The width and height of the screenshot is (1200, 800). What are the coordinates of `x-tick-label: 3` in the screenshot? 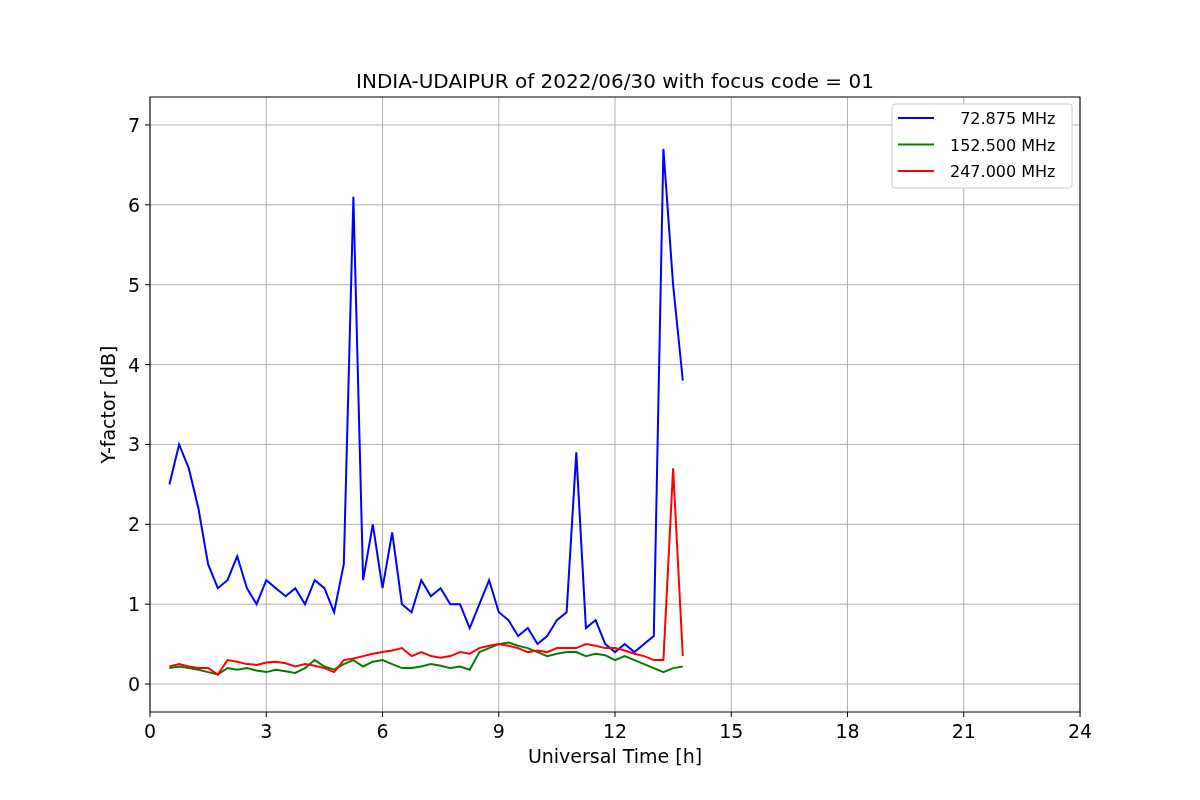 It's located at (266, 731).